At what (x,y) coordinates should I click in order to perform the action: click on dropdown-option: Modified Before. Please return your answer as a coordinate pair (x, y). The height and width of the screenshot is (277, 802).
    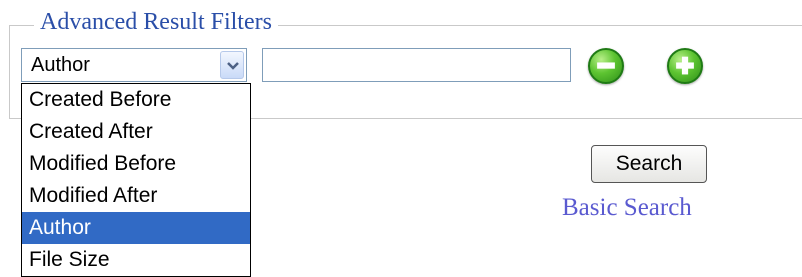
    Looking at the image, I should click on (136, 164).